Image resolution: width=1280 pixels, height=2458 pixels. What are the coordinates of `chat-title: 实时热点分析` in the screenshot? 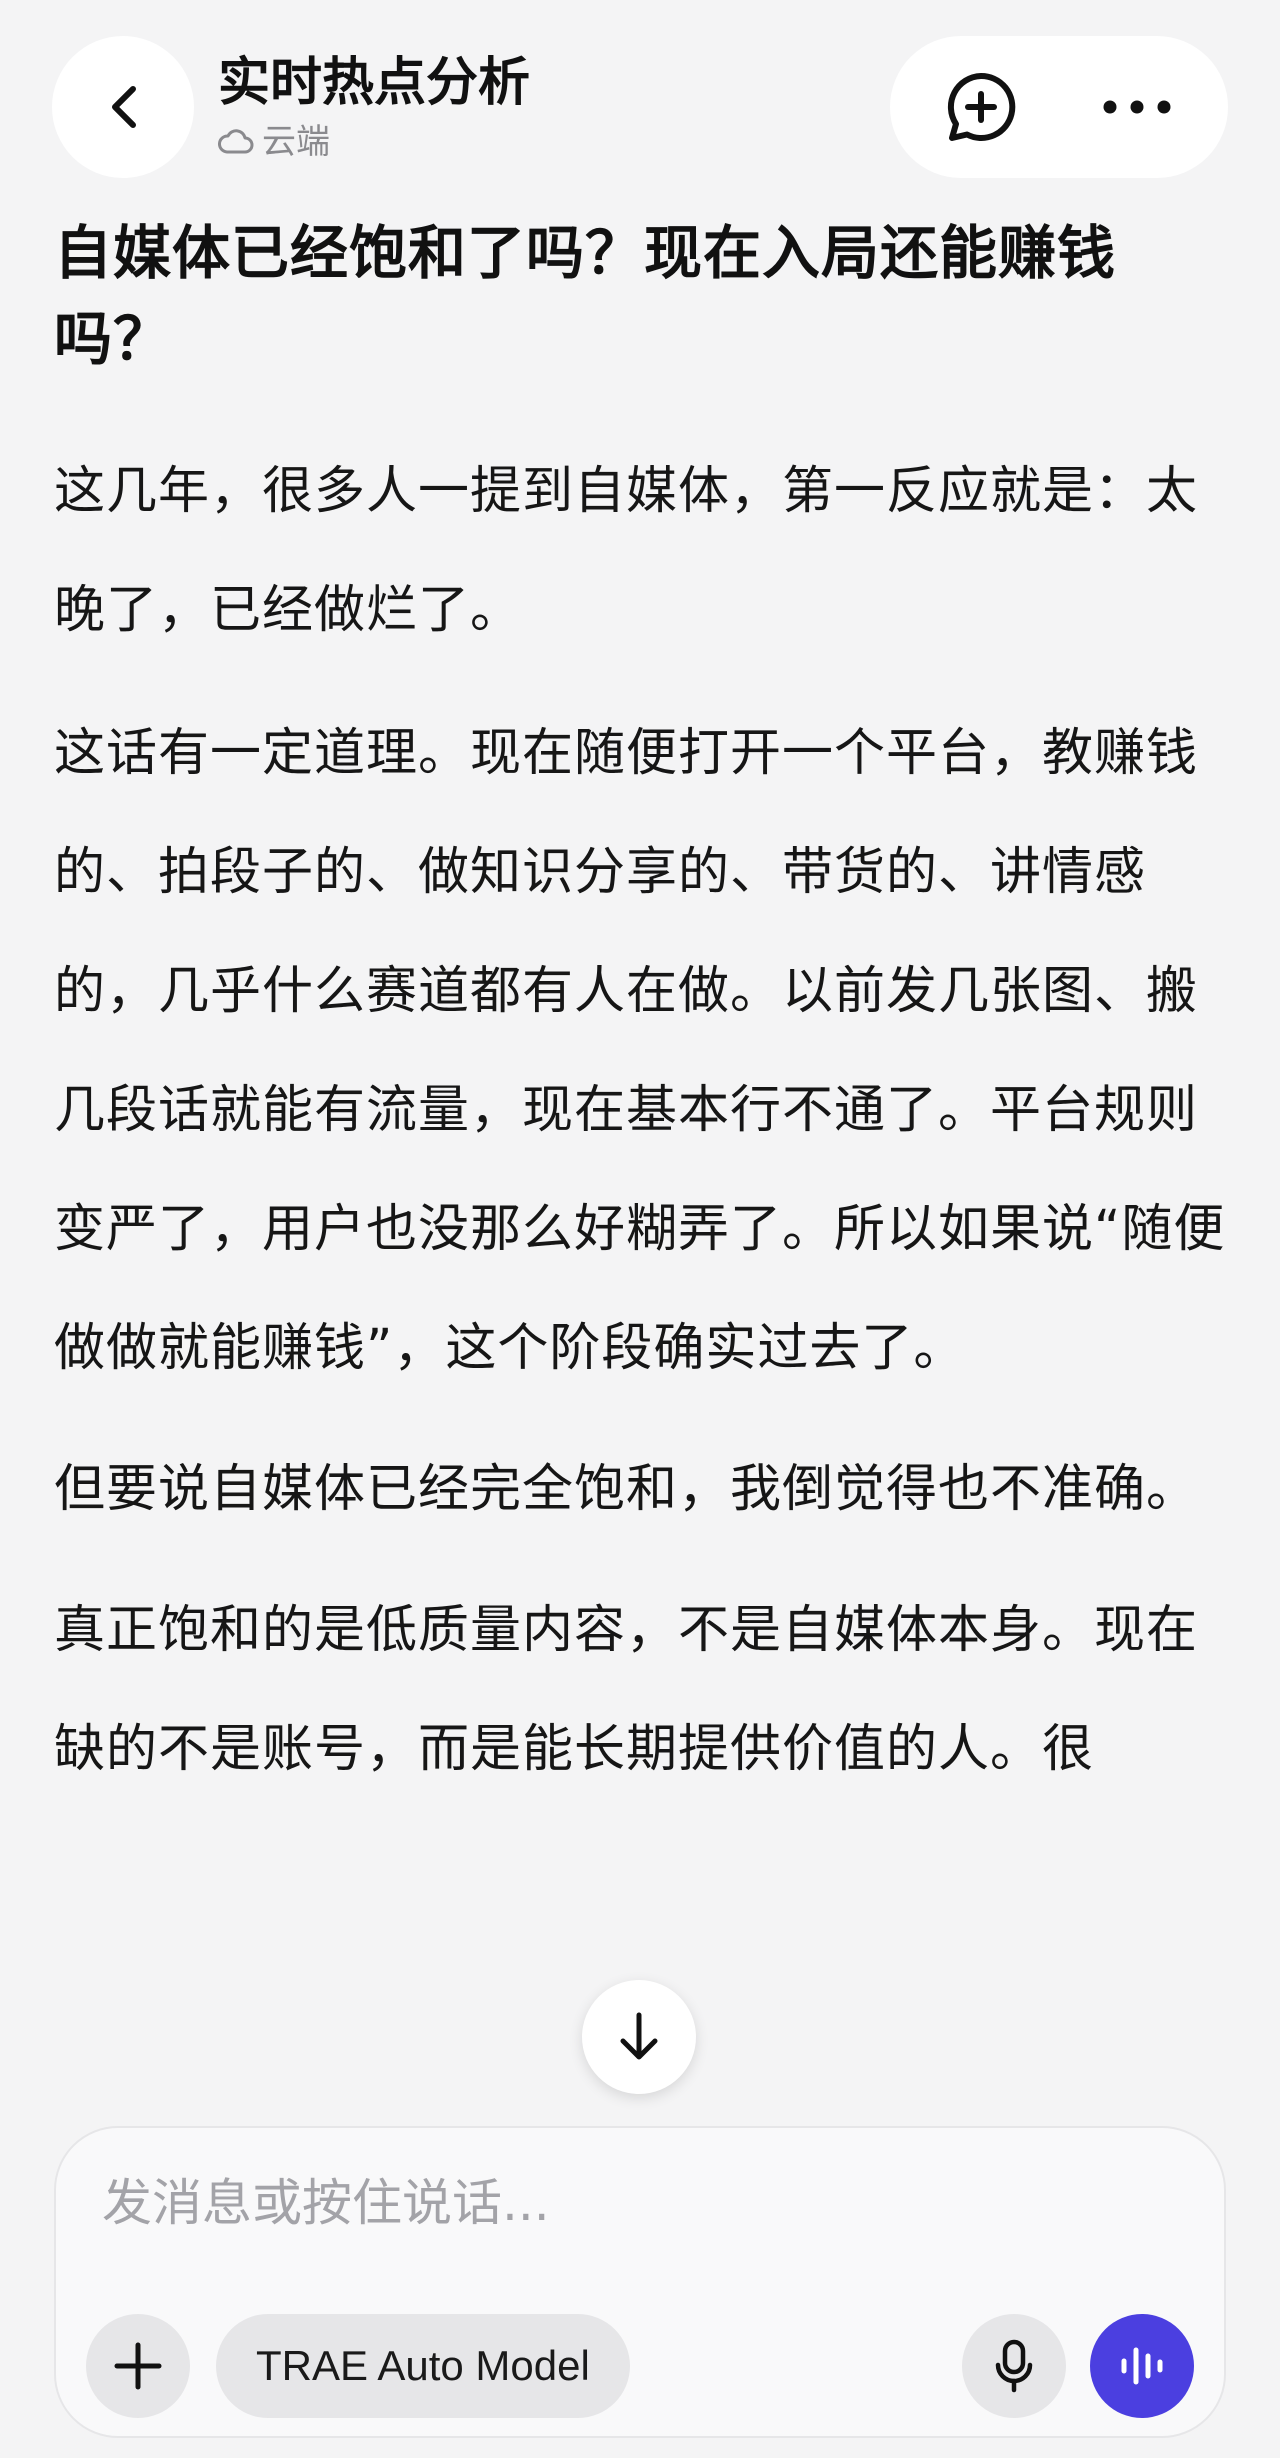 It's located at (374, 83).